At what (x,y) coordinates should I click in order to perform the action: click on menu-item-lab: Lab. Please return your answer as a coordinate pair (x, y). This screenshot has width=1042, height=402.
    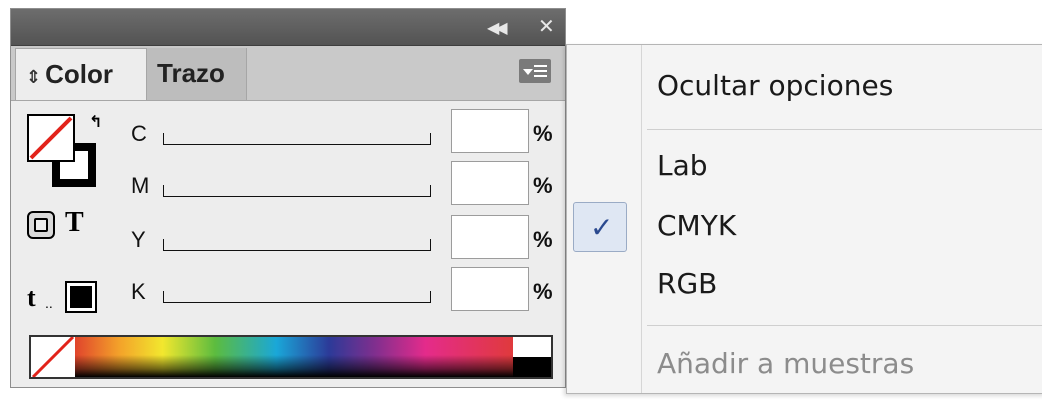
    Looking at the image, I should click on (682, 165).